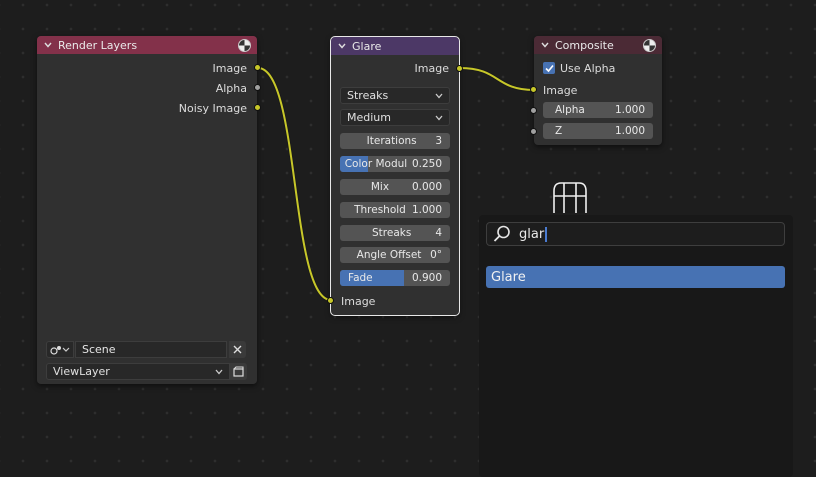  I want to click on render-alpha-output-socket, so click(257, 87).